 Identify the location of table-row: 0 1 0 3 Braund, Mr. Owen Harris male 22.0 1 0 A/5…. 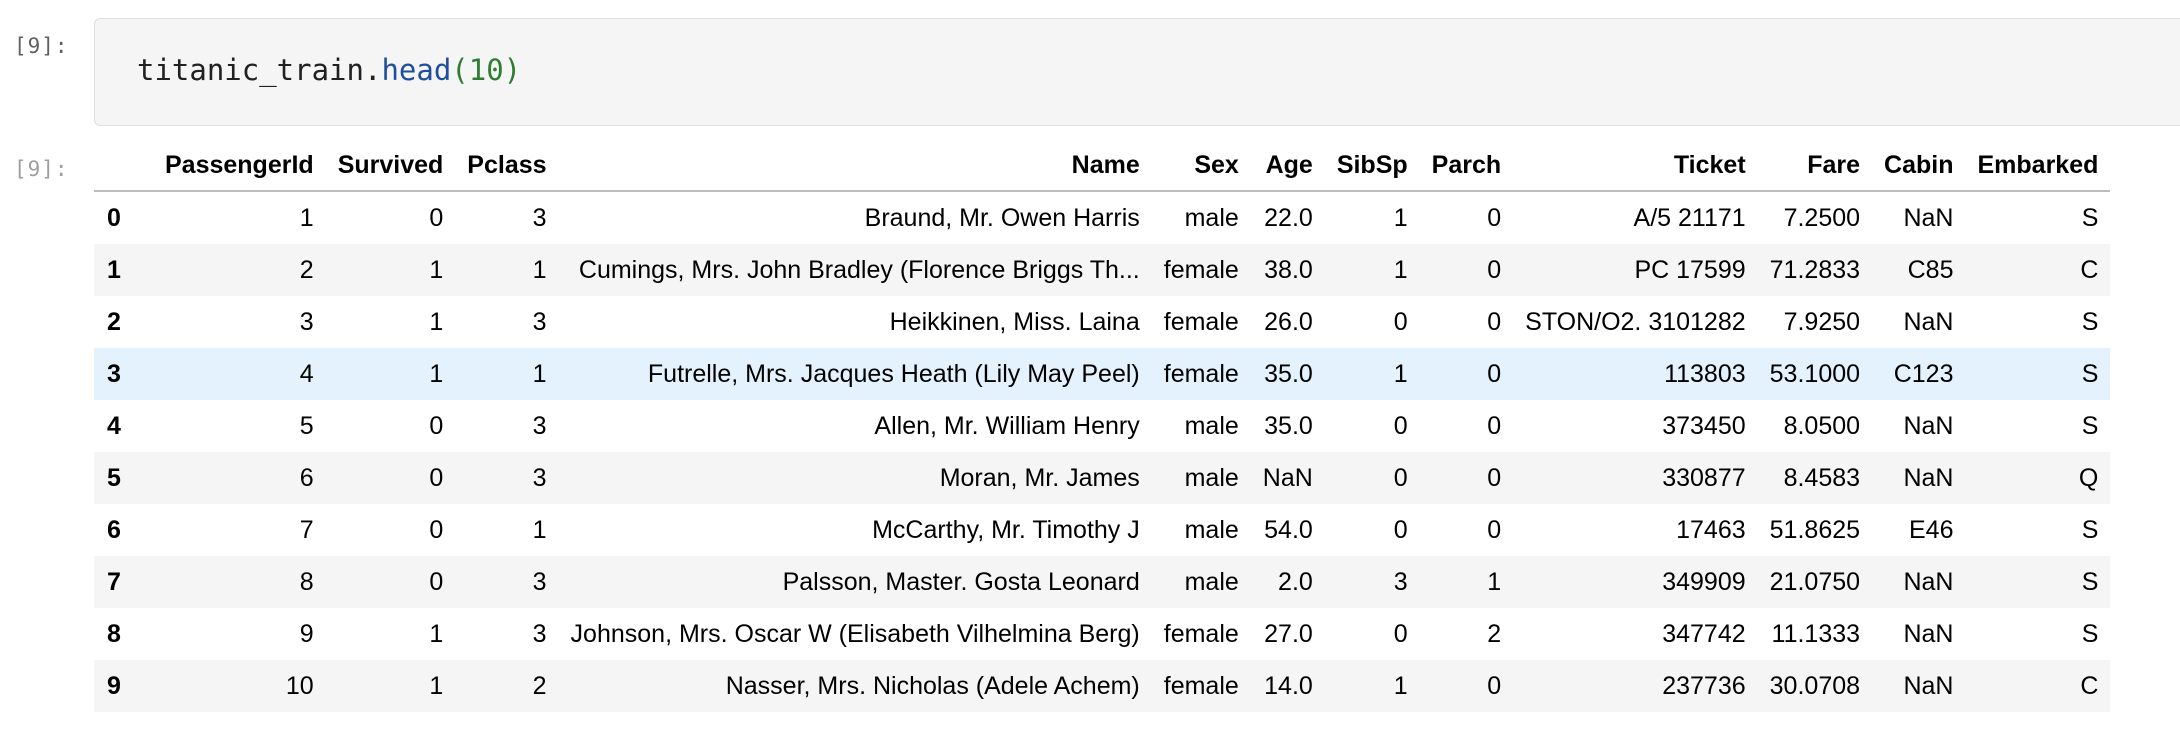
(1102, 217).